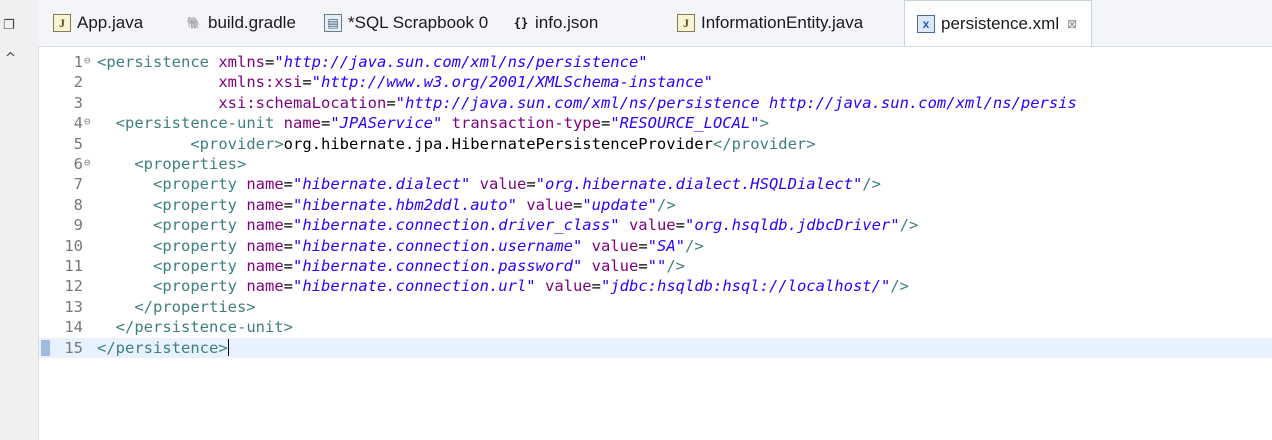  What do you see at coordinates (1072, 24) in the screenshot?
I see `close-icon: ⊠` at bounding box center [1072, 24].